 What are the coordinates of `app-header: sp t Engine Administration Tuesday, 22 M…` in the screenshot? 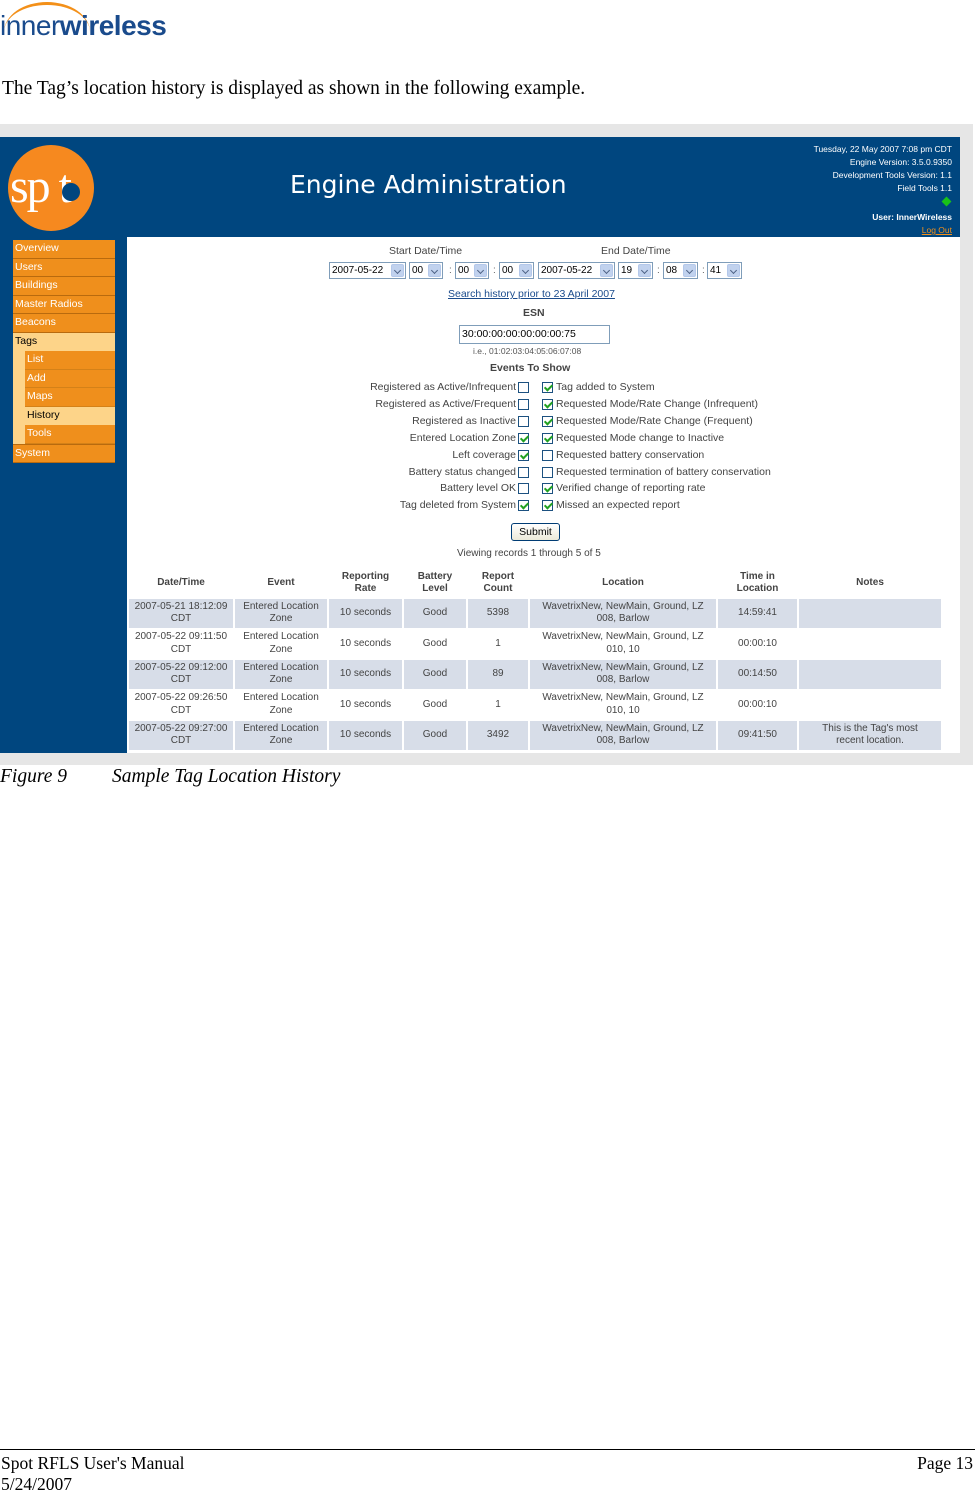 It's located at (480, 187).